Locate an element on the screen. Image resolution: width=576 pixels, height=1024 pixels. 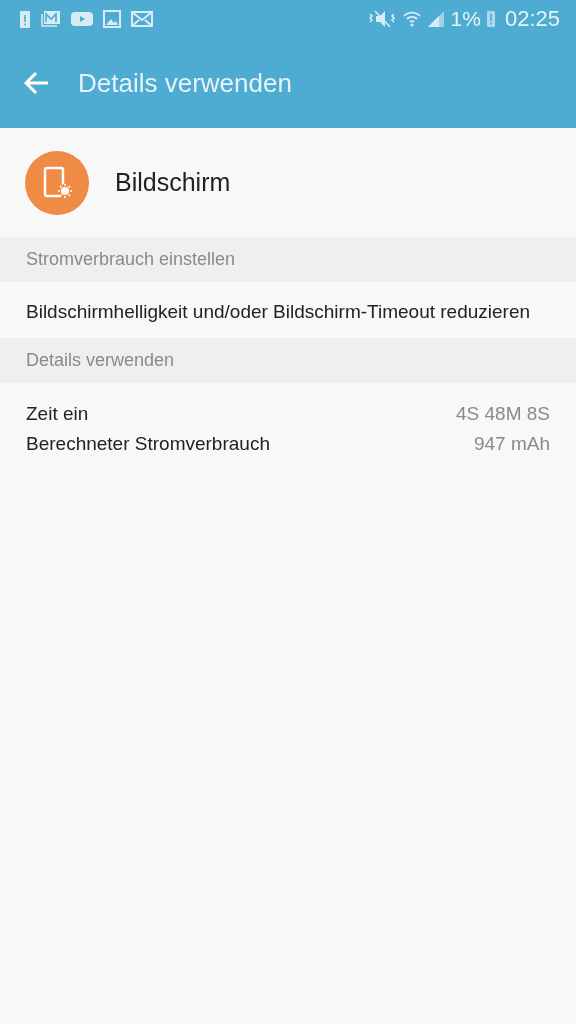
mute-icon is located at coordinates (381, 19).